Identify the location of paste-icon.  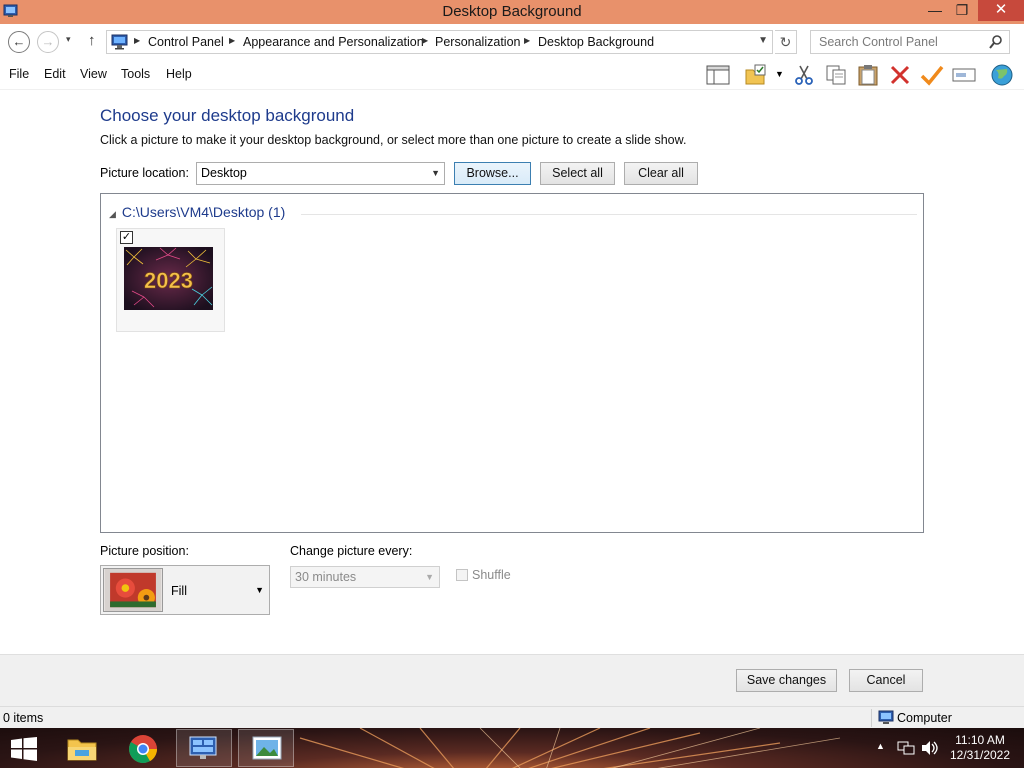
(868, 75).